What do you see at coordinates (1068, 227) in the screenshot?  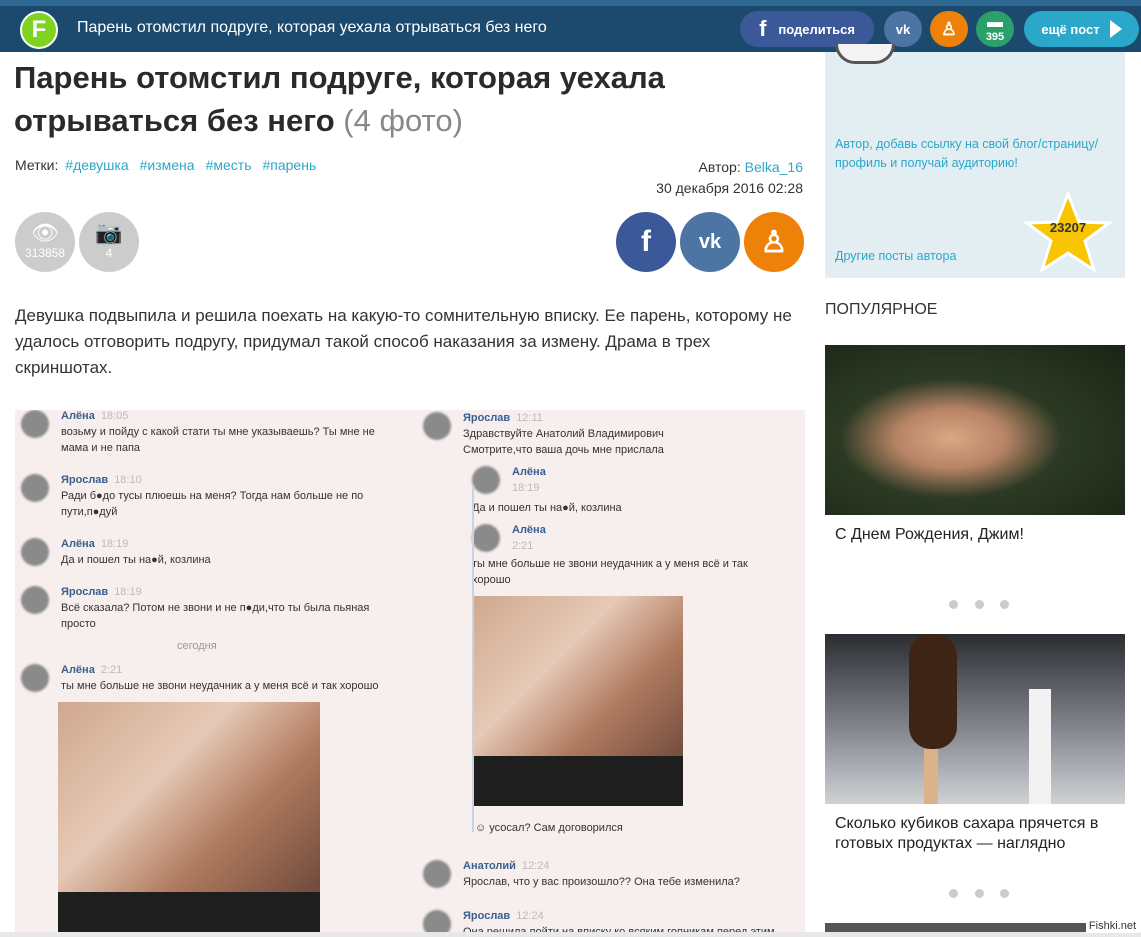 I see `author-rating: 23207` at bounding box center [1068, 227].